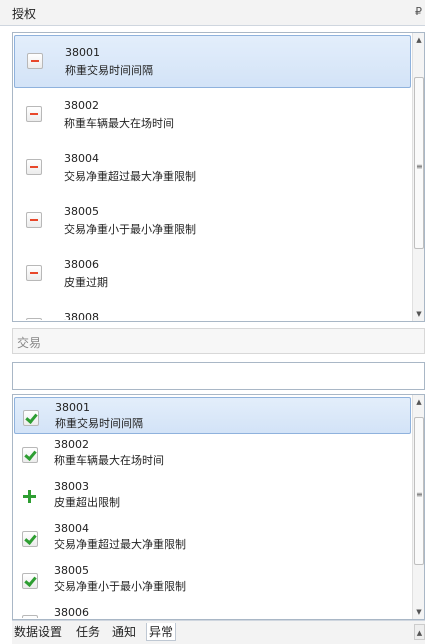 This screenshot has width=425, height=644. I want to click on transaction-label: 交易, so click(29, 343).